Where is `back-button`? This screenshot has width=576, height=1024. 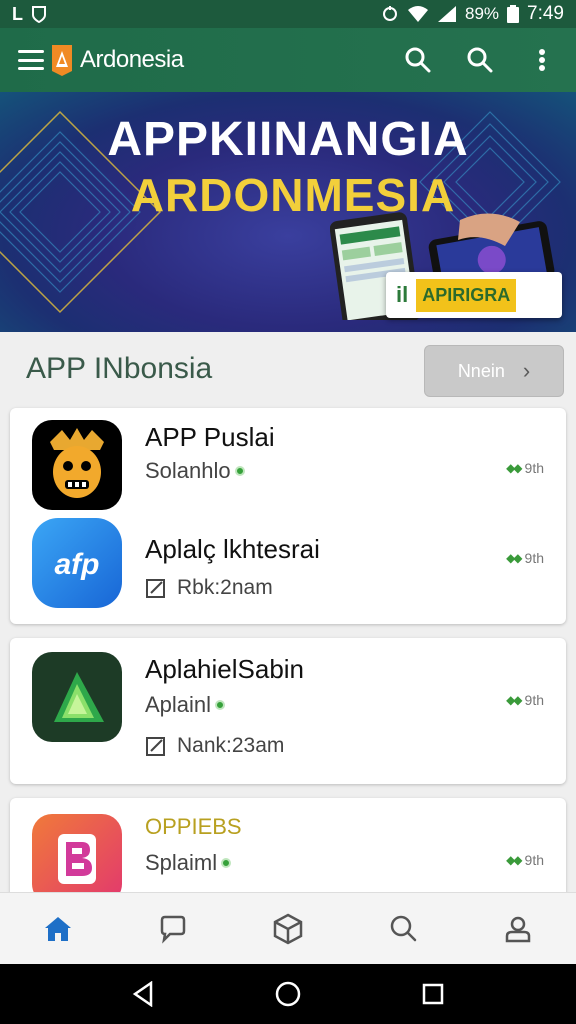 back-button is located at coordinates (143, 994).